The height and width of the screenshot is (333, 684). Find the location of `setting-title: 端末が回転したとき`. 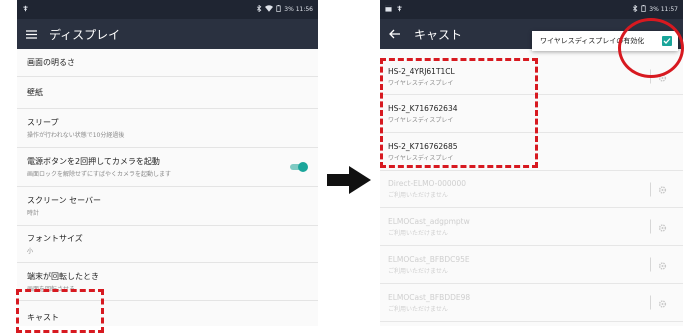

setting-title: 端末が回転したとき is located at coordinates (63, 276).